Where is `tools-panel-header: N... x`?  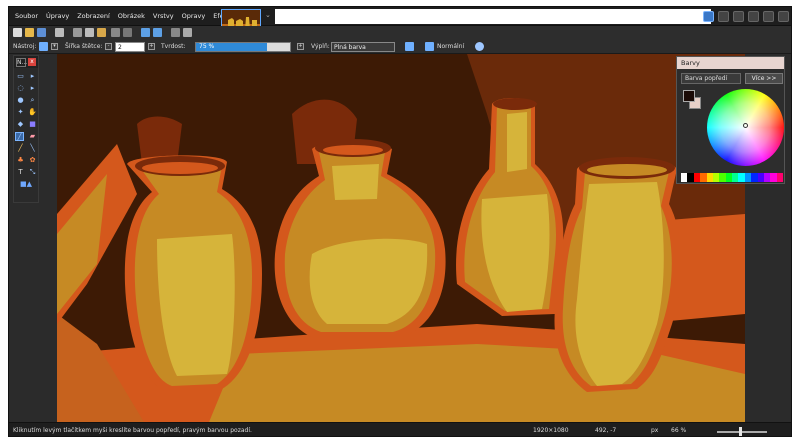
tools-panel-header: N... x is located at coordinates (26, 62).